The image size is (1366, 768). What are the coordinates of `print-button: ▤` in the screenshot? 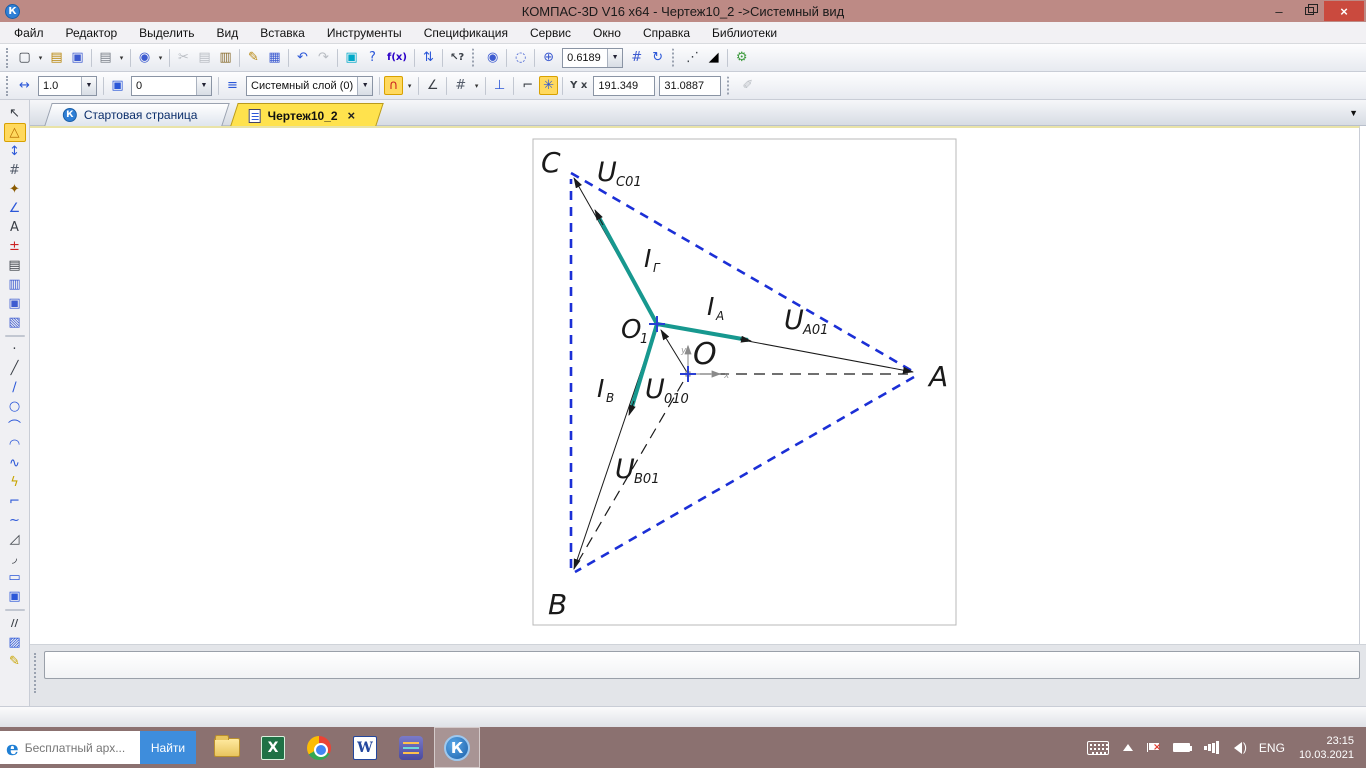 It's located at (105, 57).